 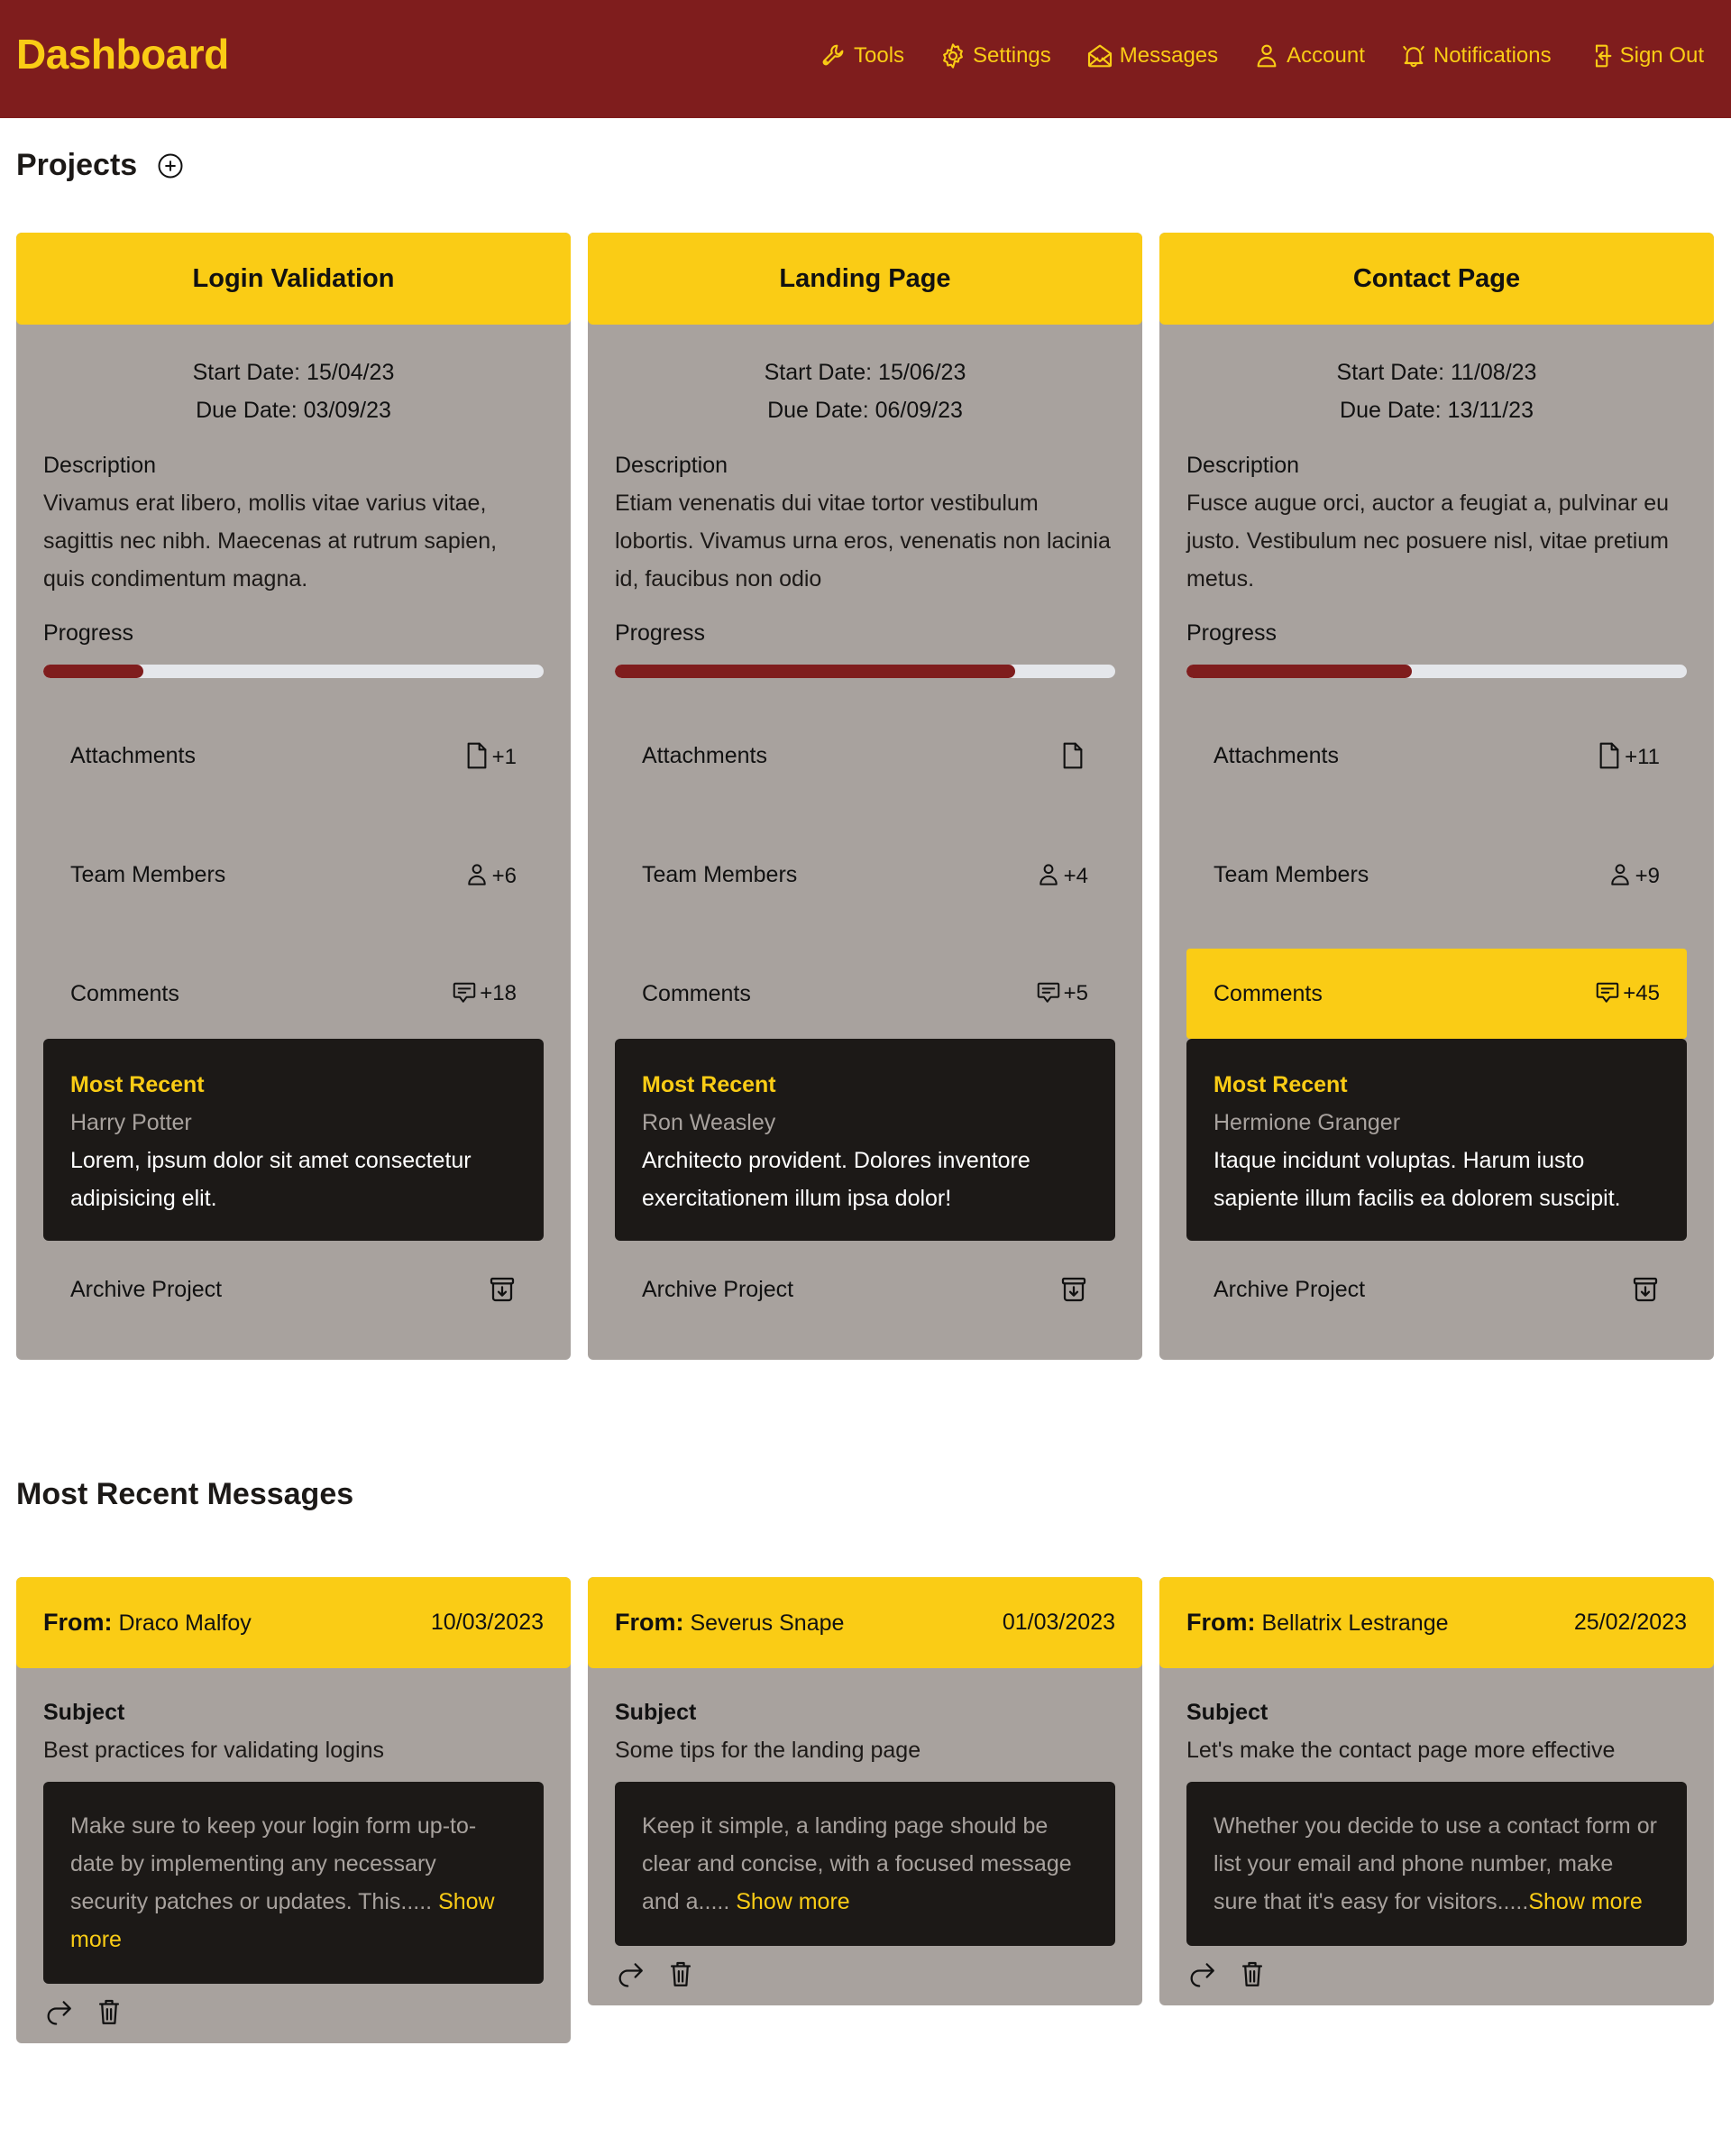 I want to click on message-header: From: Bellatrix Lestrange 25/02/2023, so click(x=1436, y=1622).